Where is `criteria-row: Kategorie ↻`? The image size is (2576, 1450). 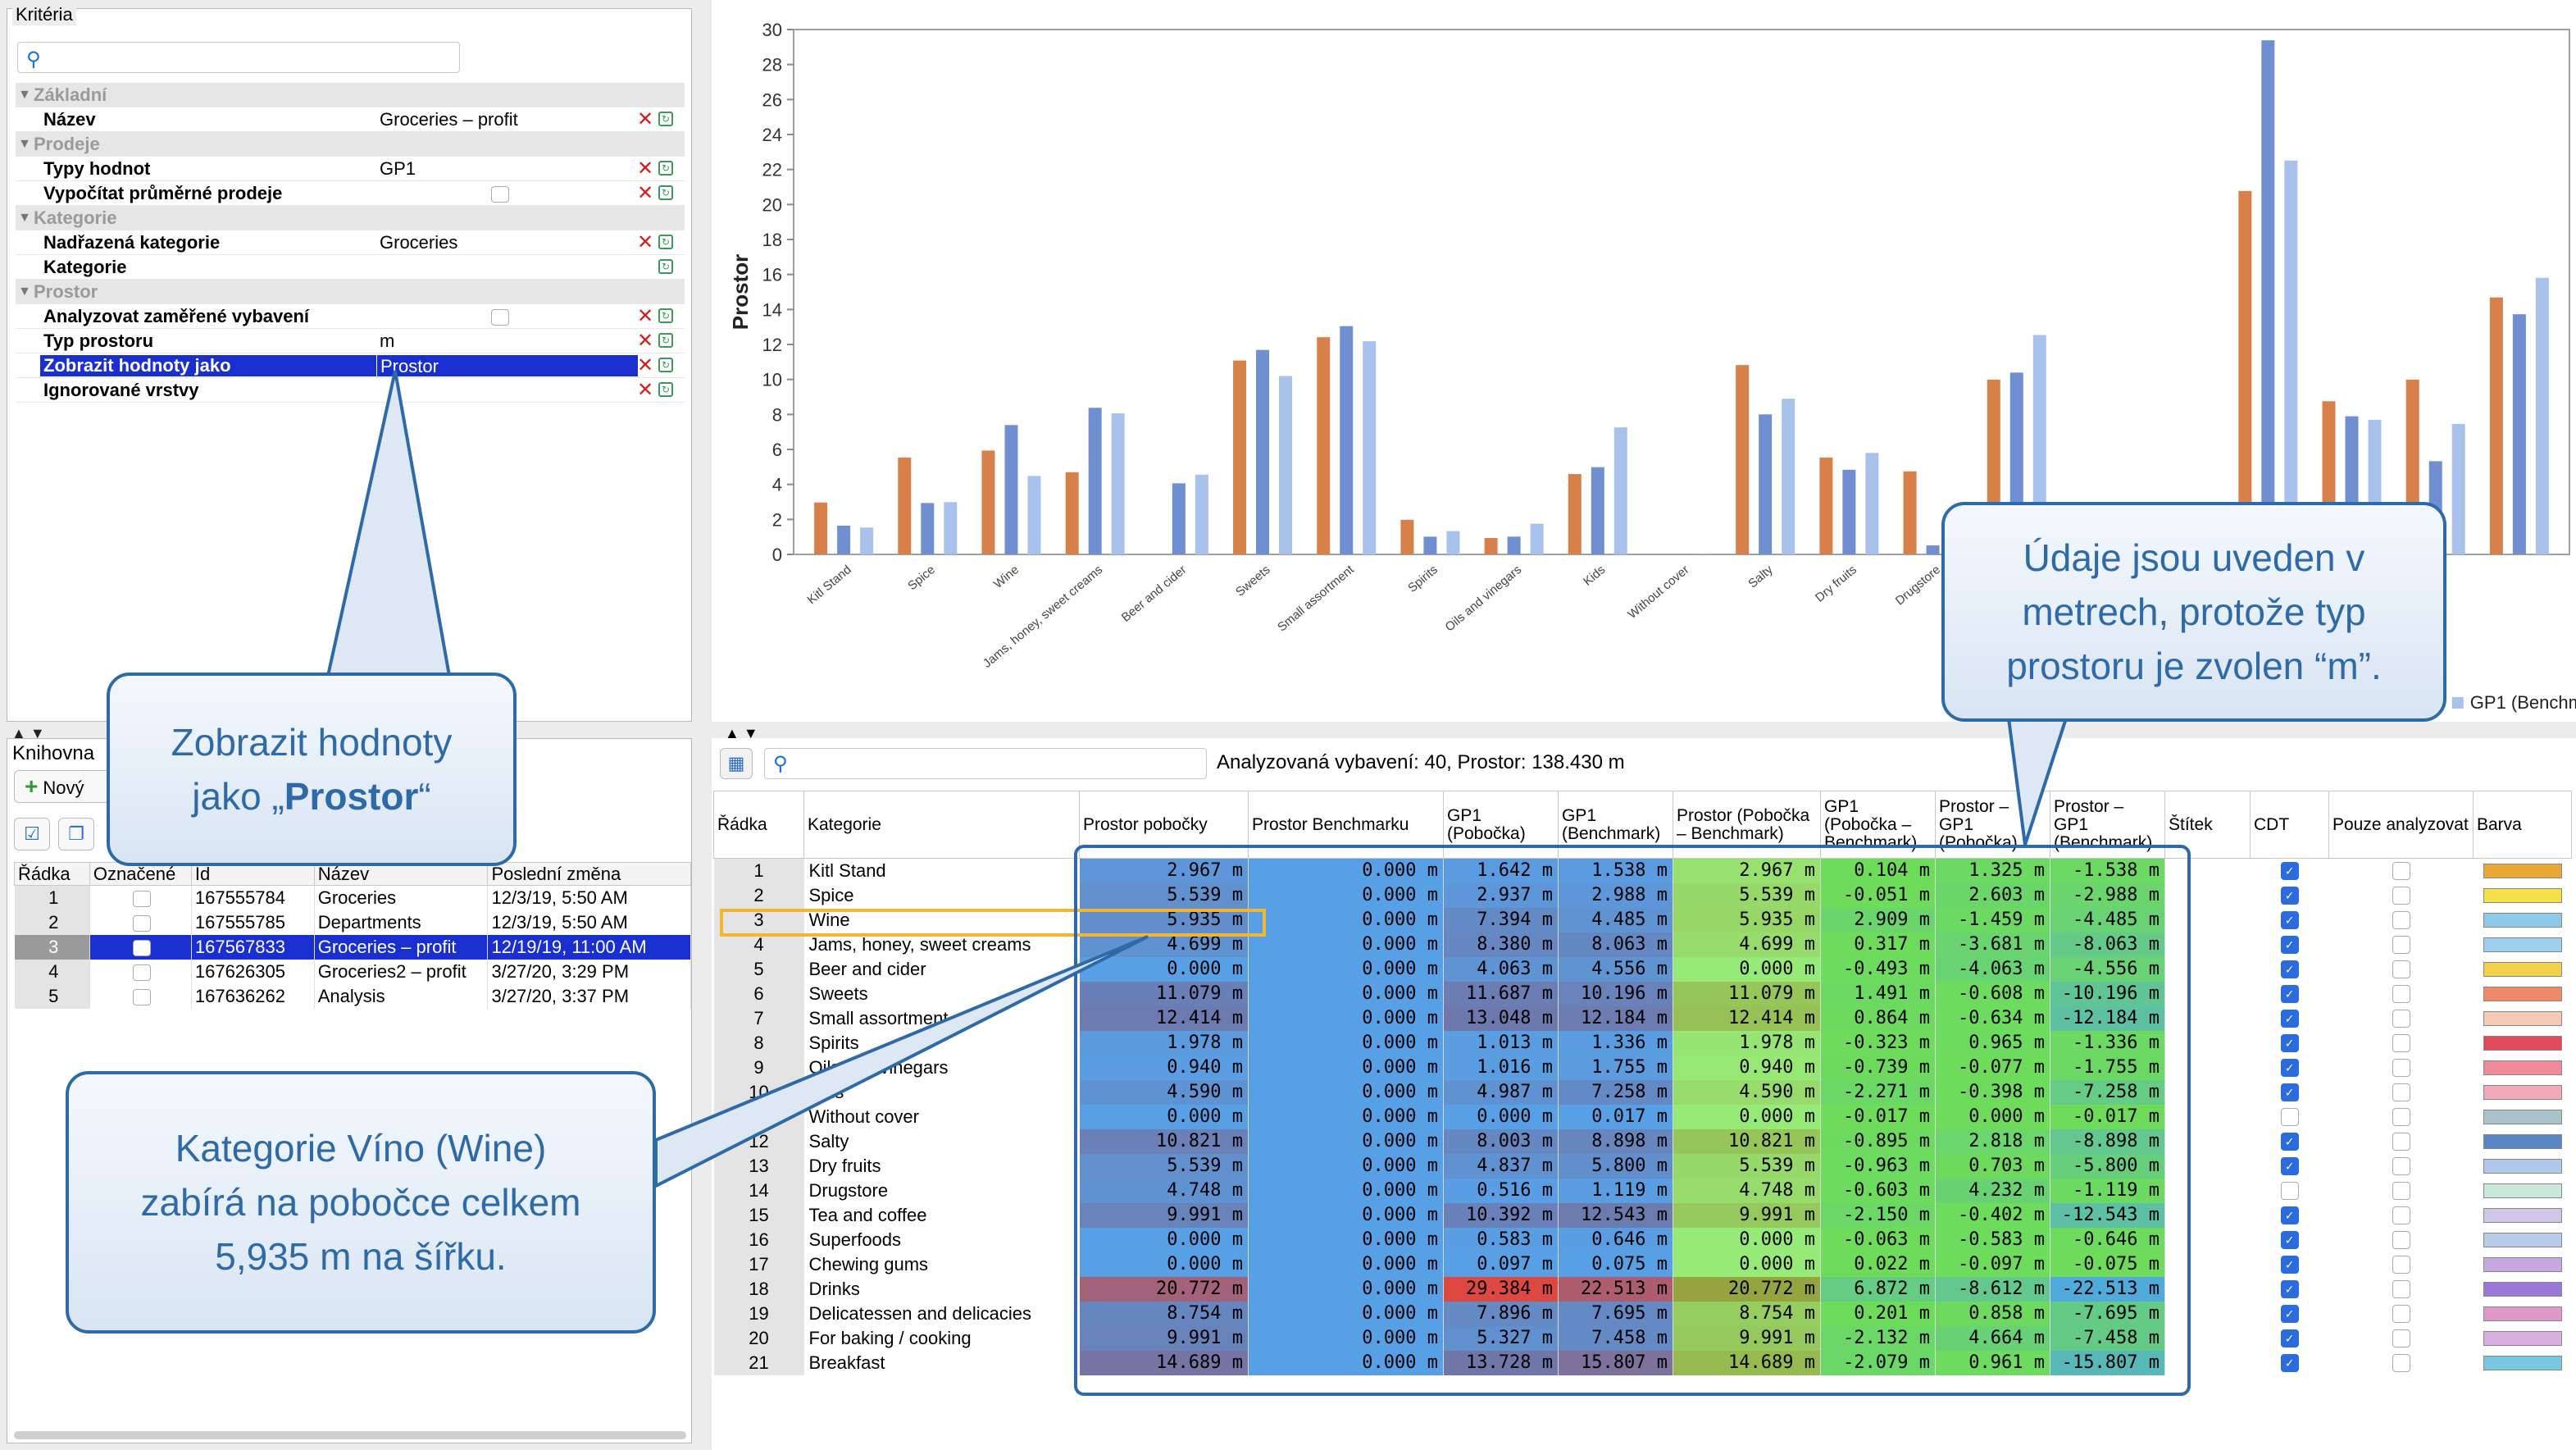 criteria-row: Kategorie ↻ is located at coordinates (350, 267).